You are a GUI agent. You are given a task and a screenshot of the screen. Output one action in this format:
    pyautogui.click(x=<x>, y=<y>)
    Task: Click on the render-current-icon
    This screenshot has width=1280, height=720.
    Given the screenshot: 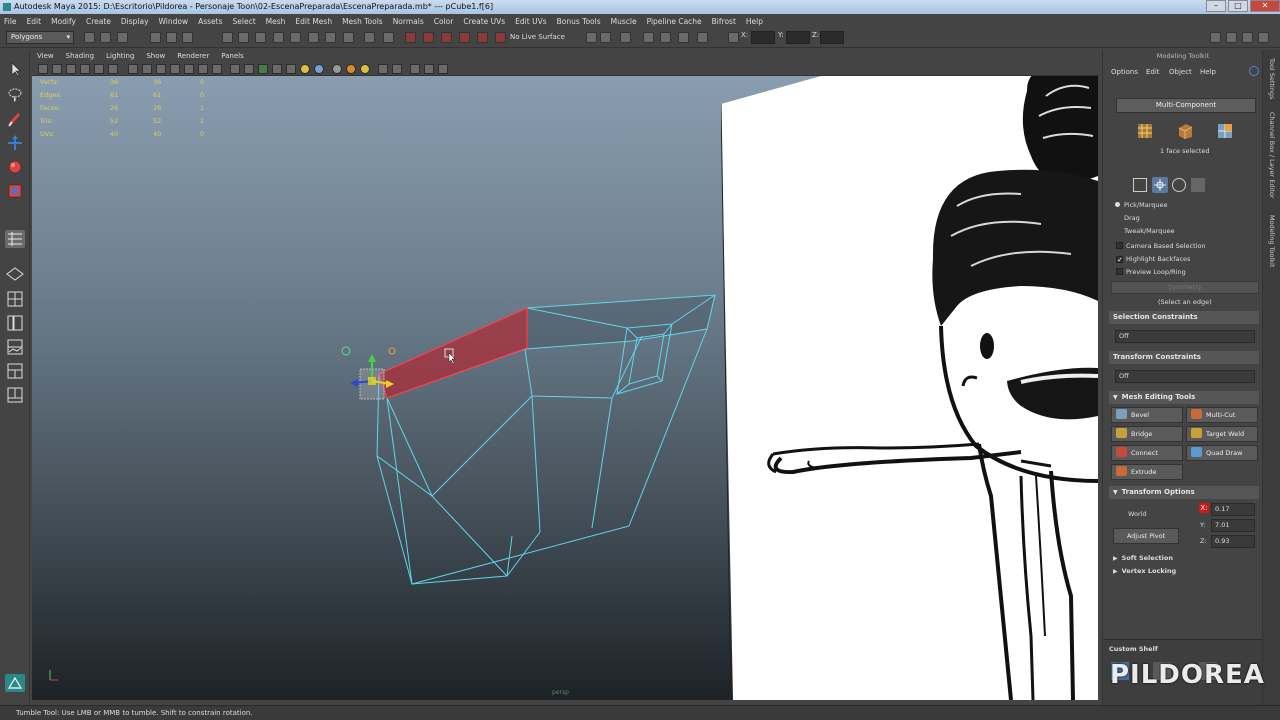 What is the action you would take?
    pyautogui.click(x=665, y=37)
    